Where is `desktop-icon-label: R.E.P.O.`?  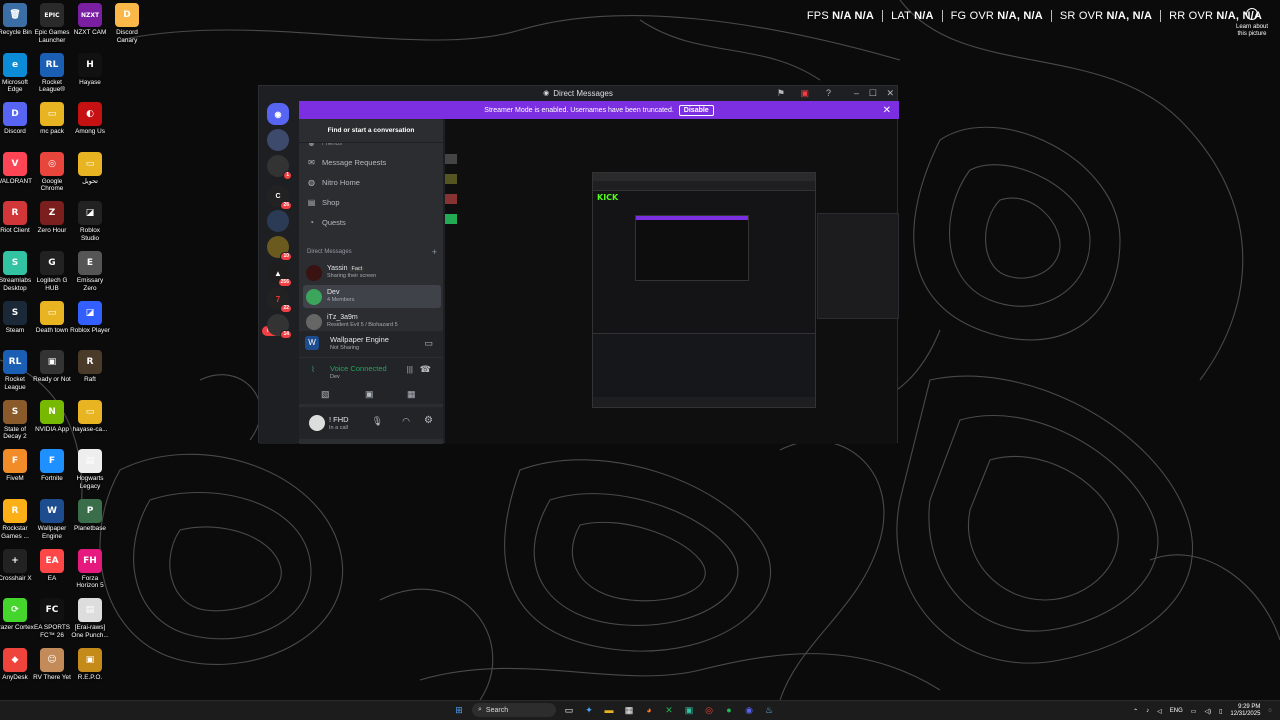
desktop-icon-label: R.E.P.O. is located at coordinates (90, 677).